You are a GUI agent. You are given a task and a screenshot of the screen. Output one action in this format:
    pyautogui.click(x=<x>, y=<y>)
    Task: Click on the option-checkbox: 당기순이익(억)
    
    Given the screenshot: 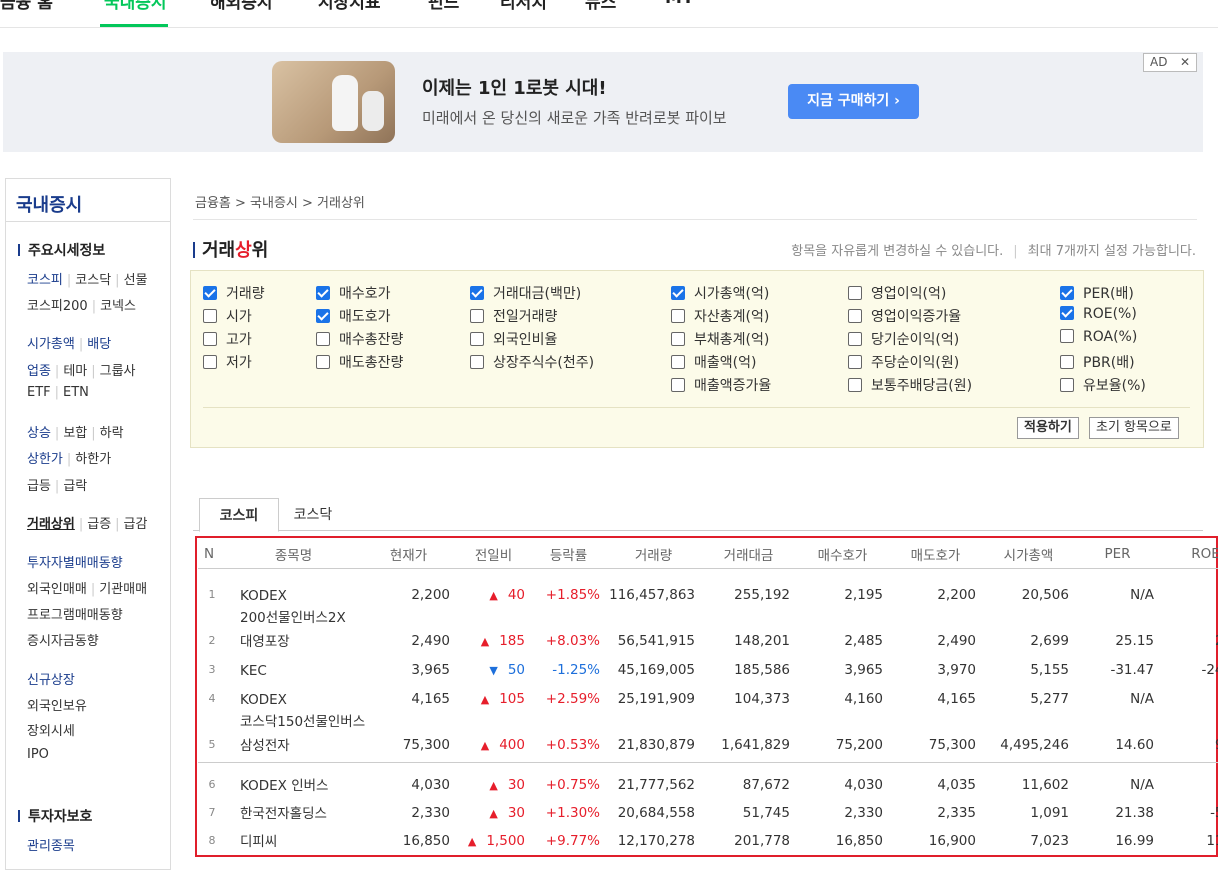 What is the action you would take?
    pyautogui.click(x=903, y=339)
    